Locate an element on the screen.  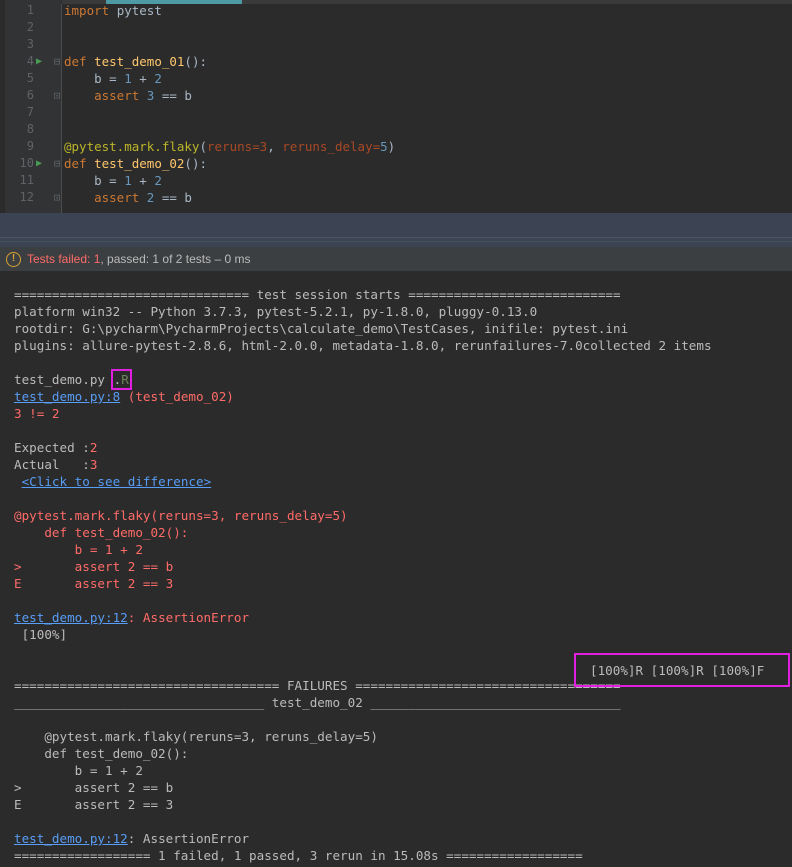
line-number: 1 is located at coordinates (30, 10).